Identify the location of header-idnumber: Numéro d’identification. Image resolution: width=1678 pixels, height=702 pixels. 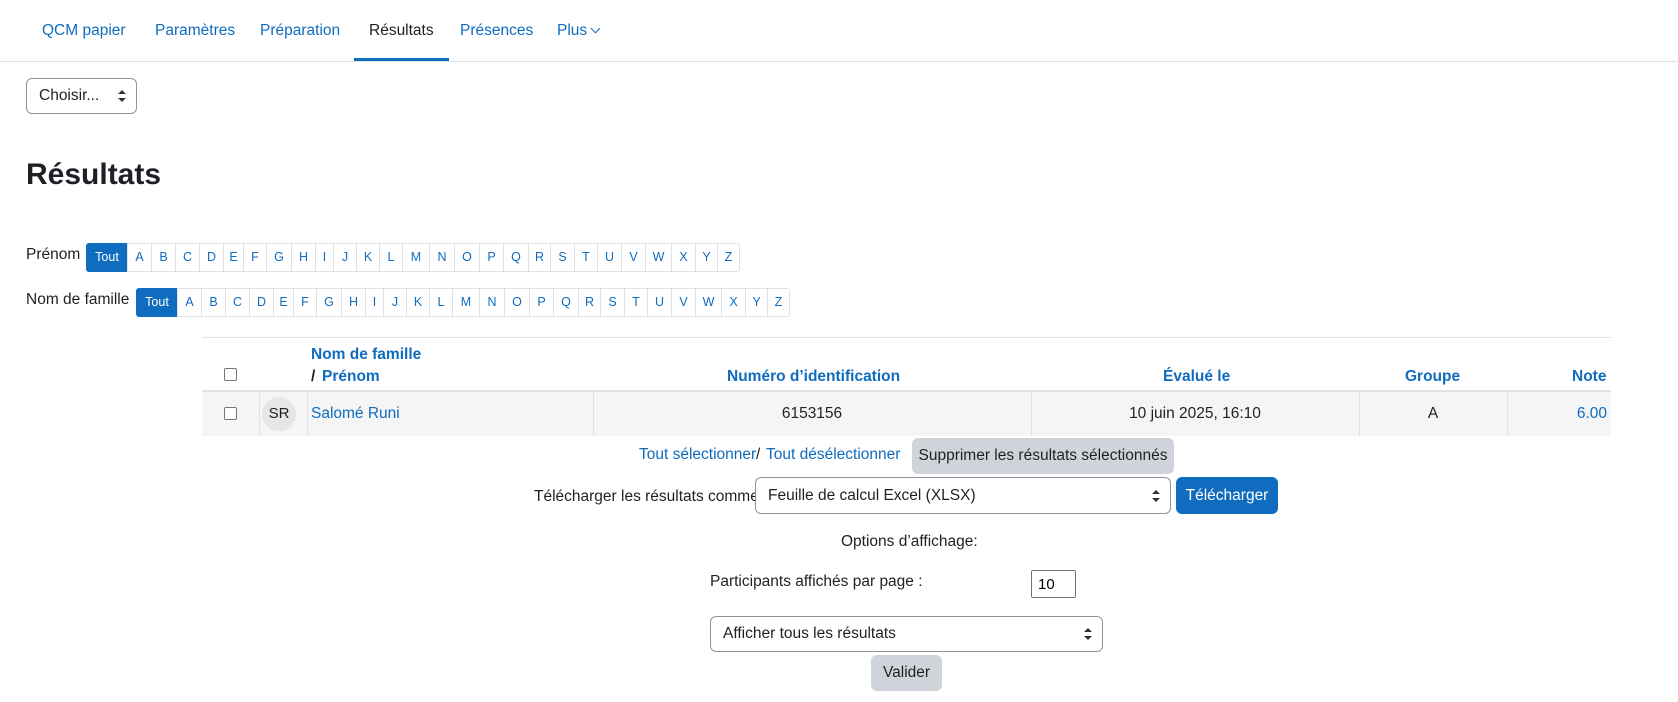
(813, 377).